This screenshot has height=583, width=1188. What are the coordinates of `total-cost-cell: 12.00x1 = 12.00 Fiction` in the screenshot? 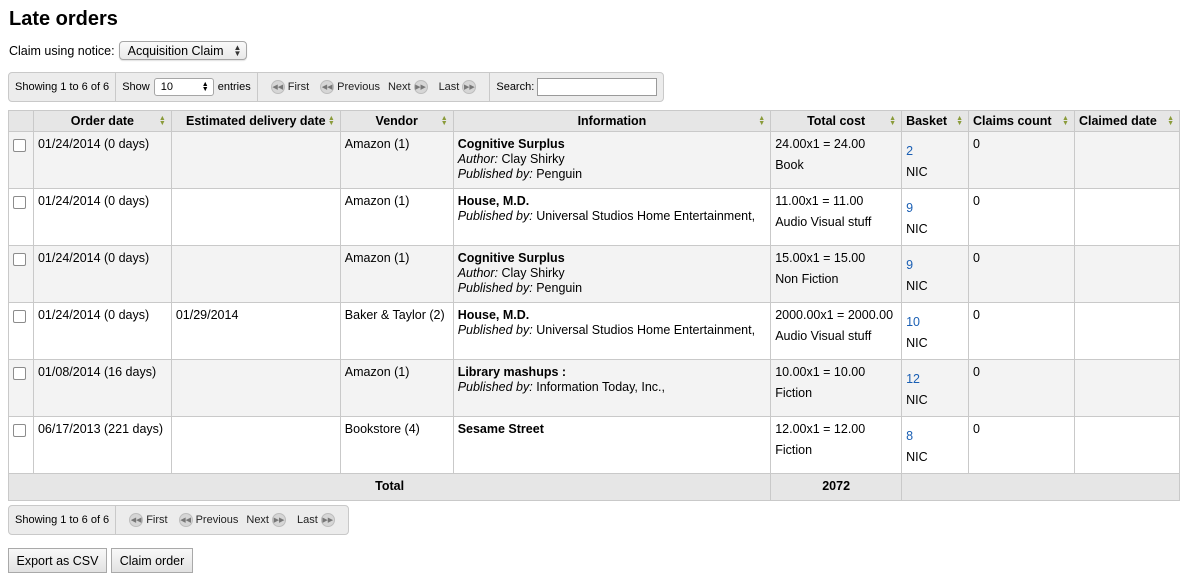 It's located at (836, 445).